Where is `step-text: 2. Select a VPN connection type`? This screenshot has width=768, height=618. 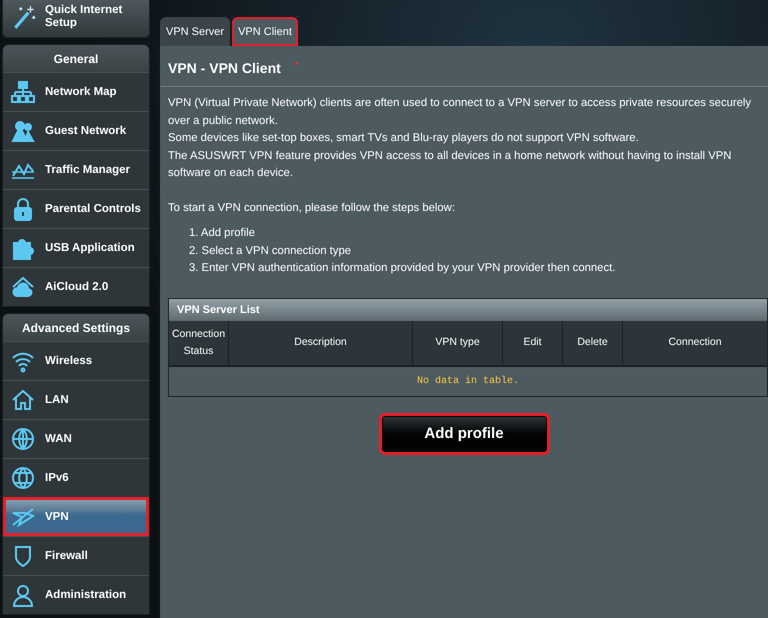
step-text: 2. Select a VPN connection type is located at coordinates (270, 251).